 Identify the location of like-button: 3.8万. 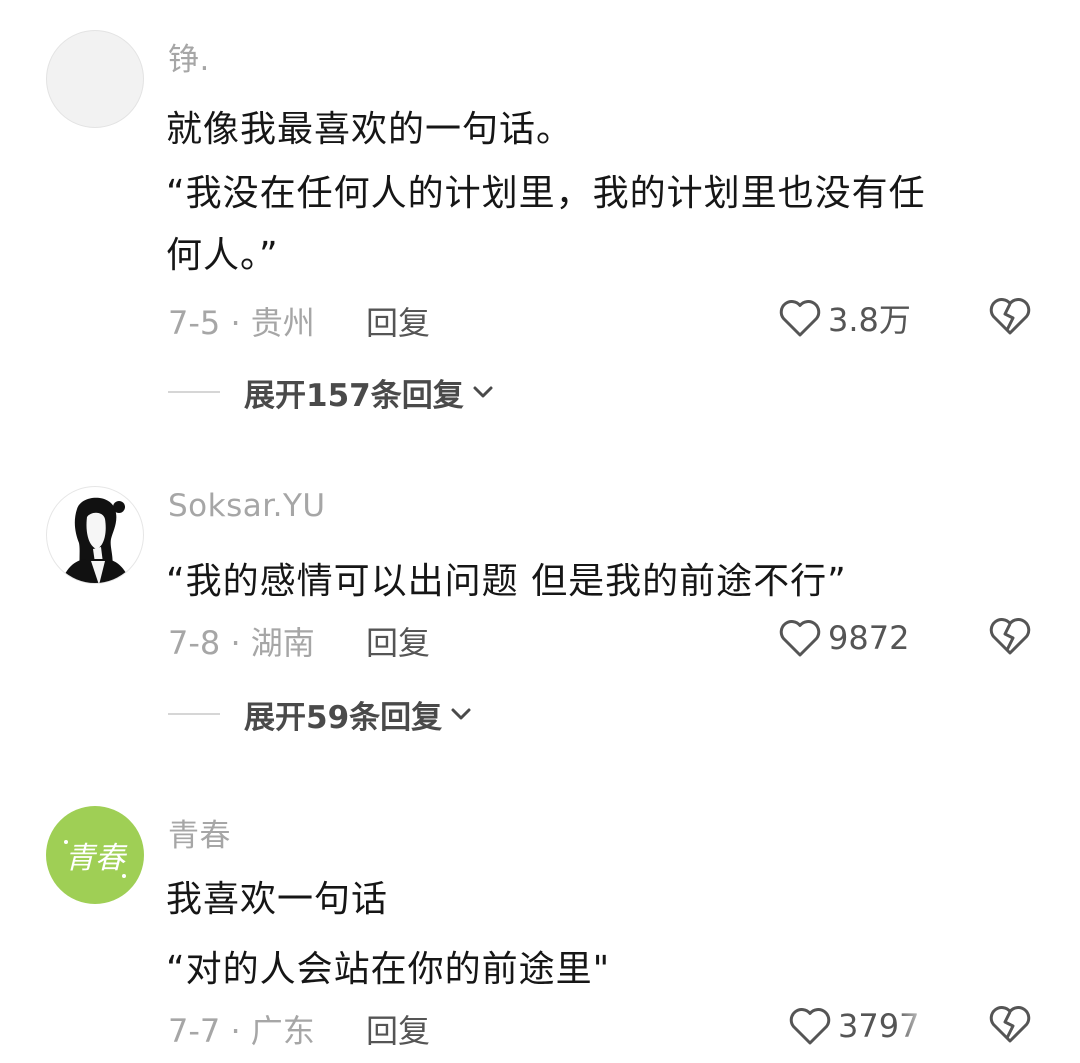
(844, 318).